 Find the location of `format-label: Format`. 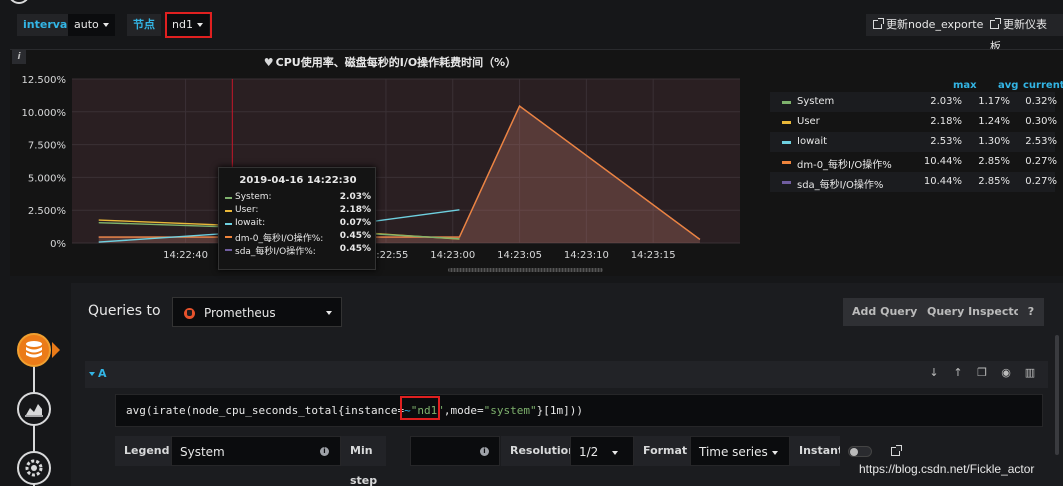

format-label: Format is located at coordinates (665, 451).